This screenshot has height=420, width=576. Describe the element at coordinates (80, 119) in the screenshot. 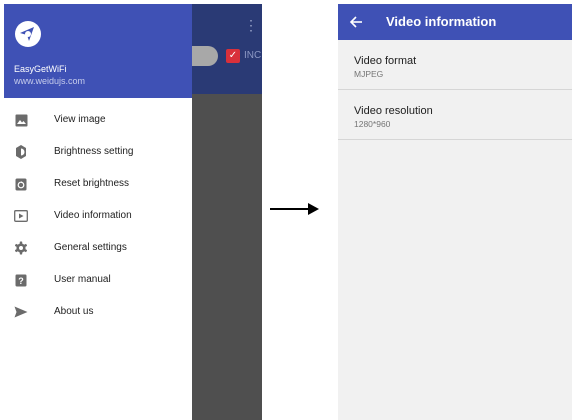

I see `menu-item-label: View image` at that location.